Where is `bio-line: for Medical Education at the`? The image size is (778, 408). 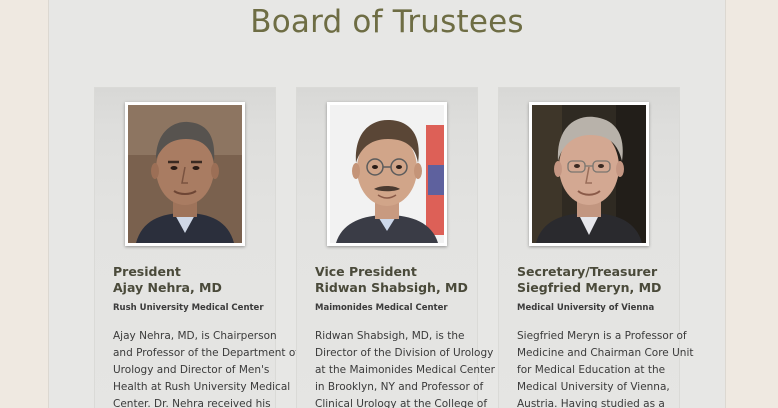
bio-line: for Medical Education at the is located at coordinates (591, 370).